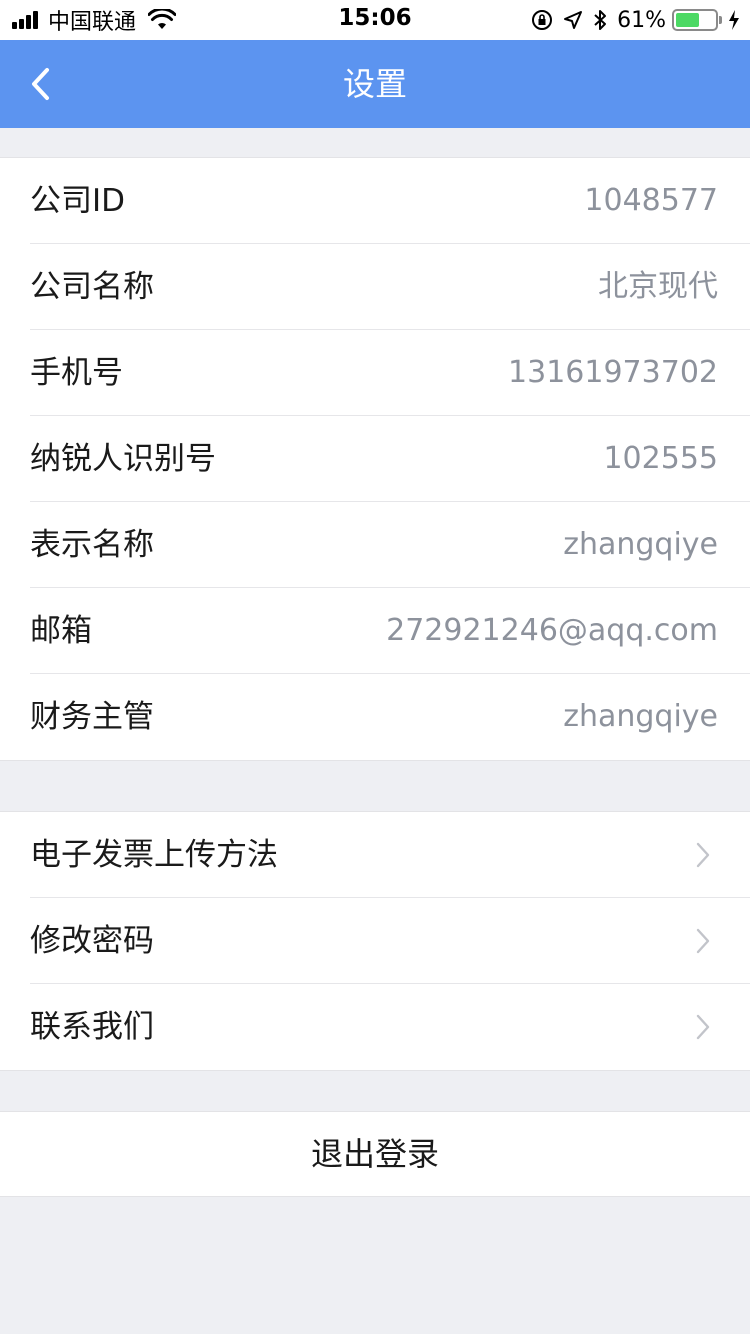 The width and height of the screenshot is (750, 1334). Describe the element at coordinates (92, 545) in the screenshot. I see `row-label: 表示名称` at that location.